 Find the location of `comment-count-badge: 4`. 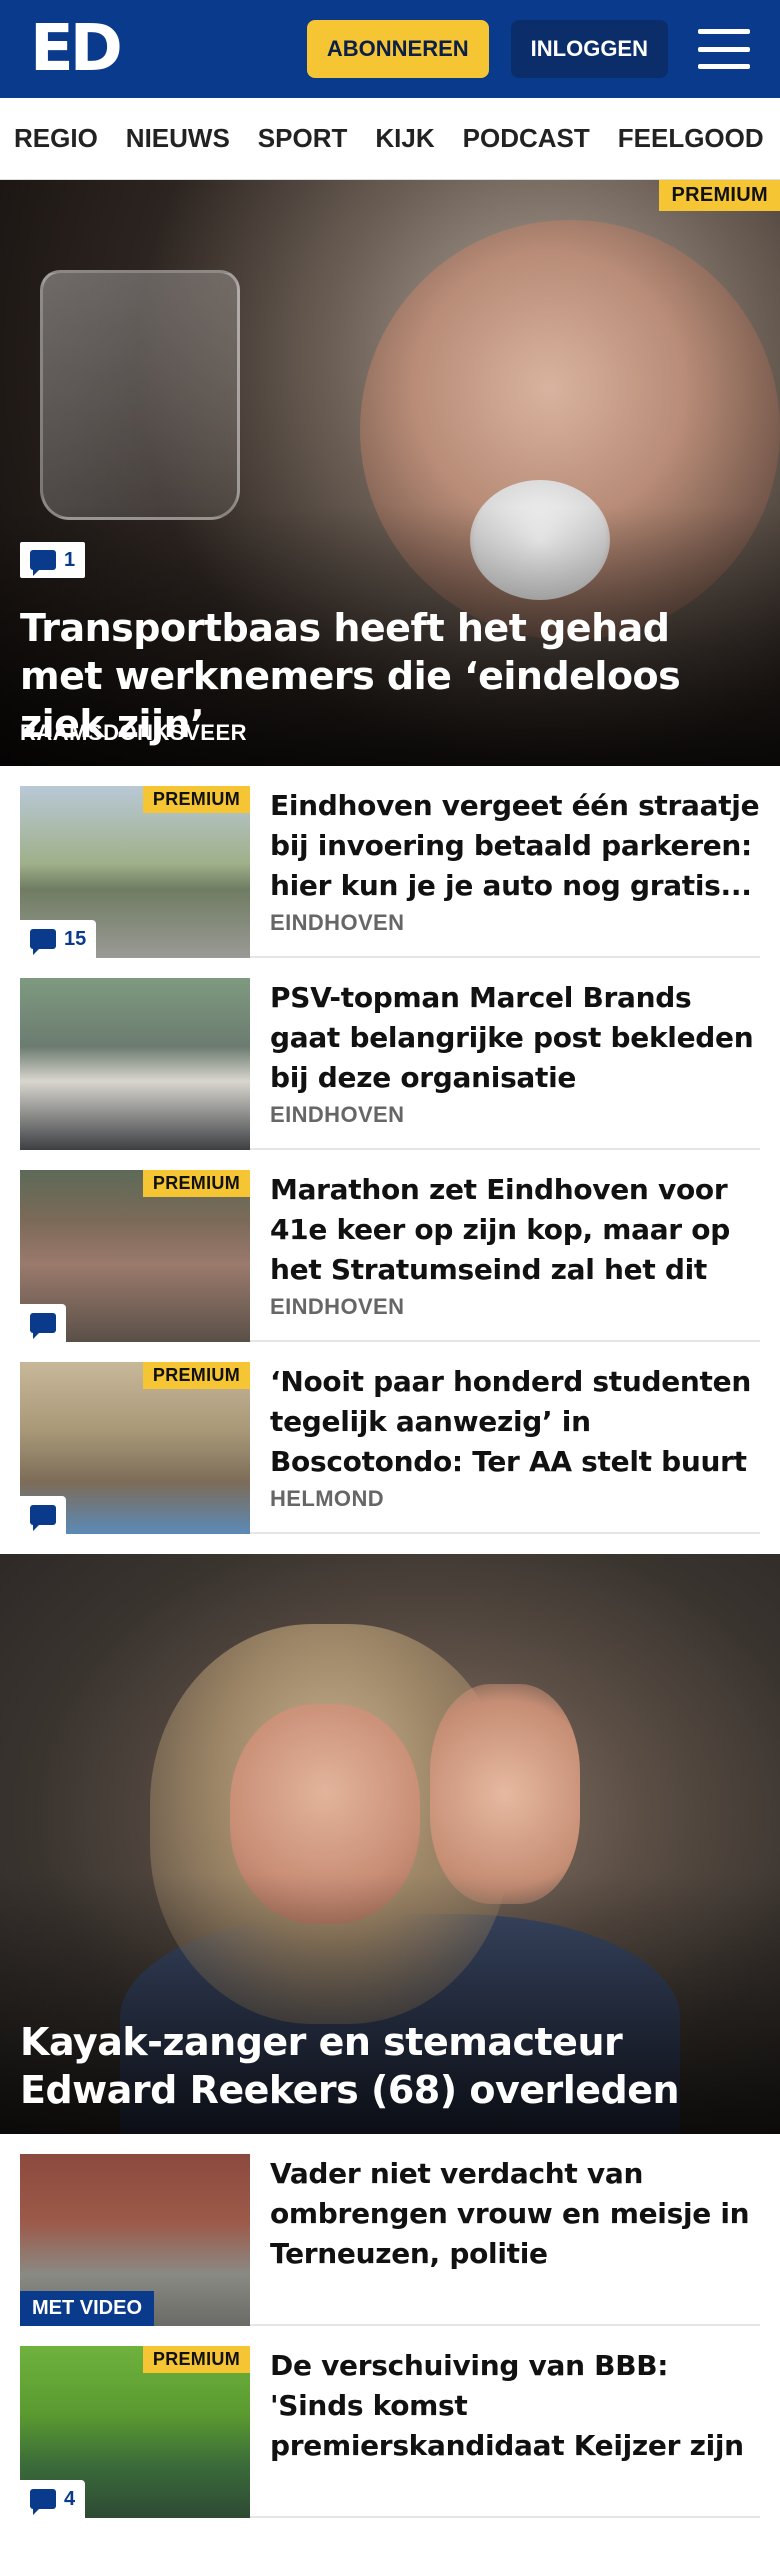

comment-count-badge: 4 is located at coordinates (53, 2499).